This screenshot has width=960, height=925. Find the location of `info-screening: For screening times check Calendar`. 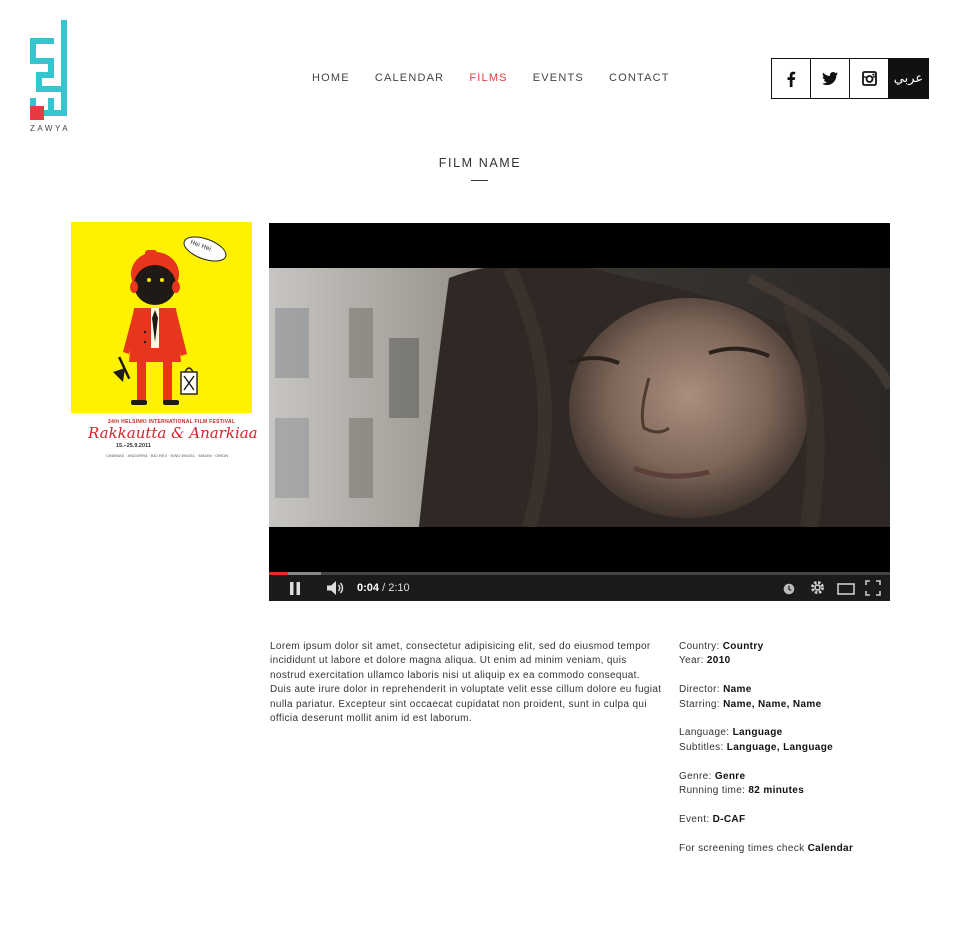

info-screening: For screening times check Calendar is located at coordinates (766, 848).